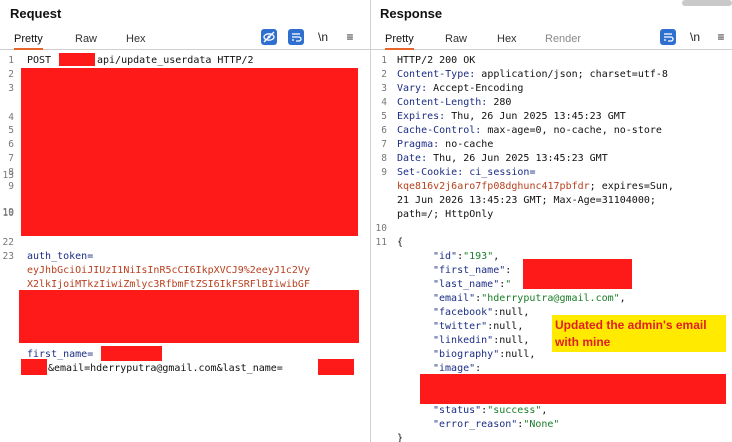 The width and height of the screenshot is (732, 442). Describe the element at coordinates (165, 368) in the screenshot. I see `email-param: &email=hderryputra@gmail.com&last_name=` at that location.